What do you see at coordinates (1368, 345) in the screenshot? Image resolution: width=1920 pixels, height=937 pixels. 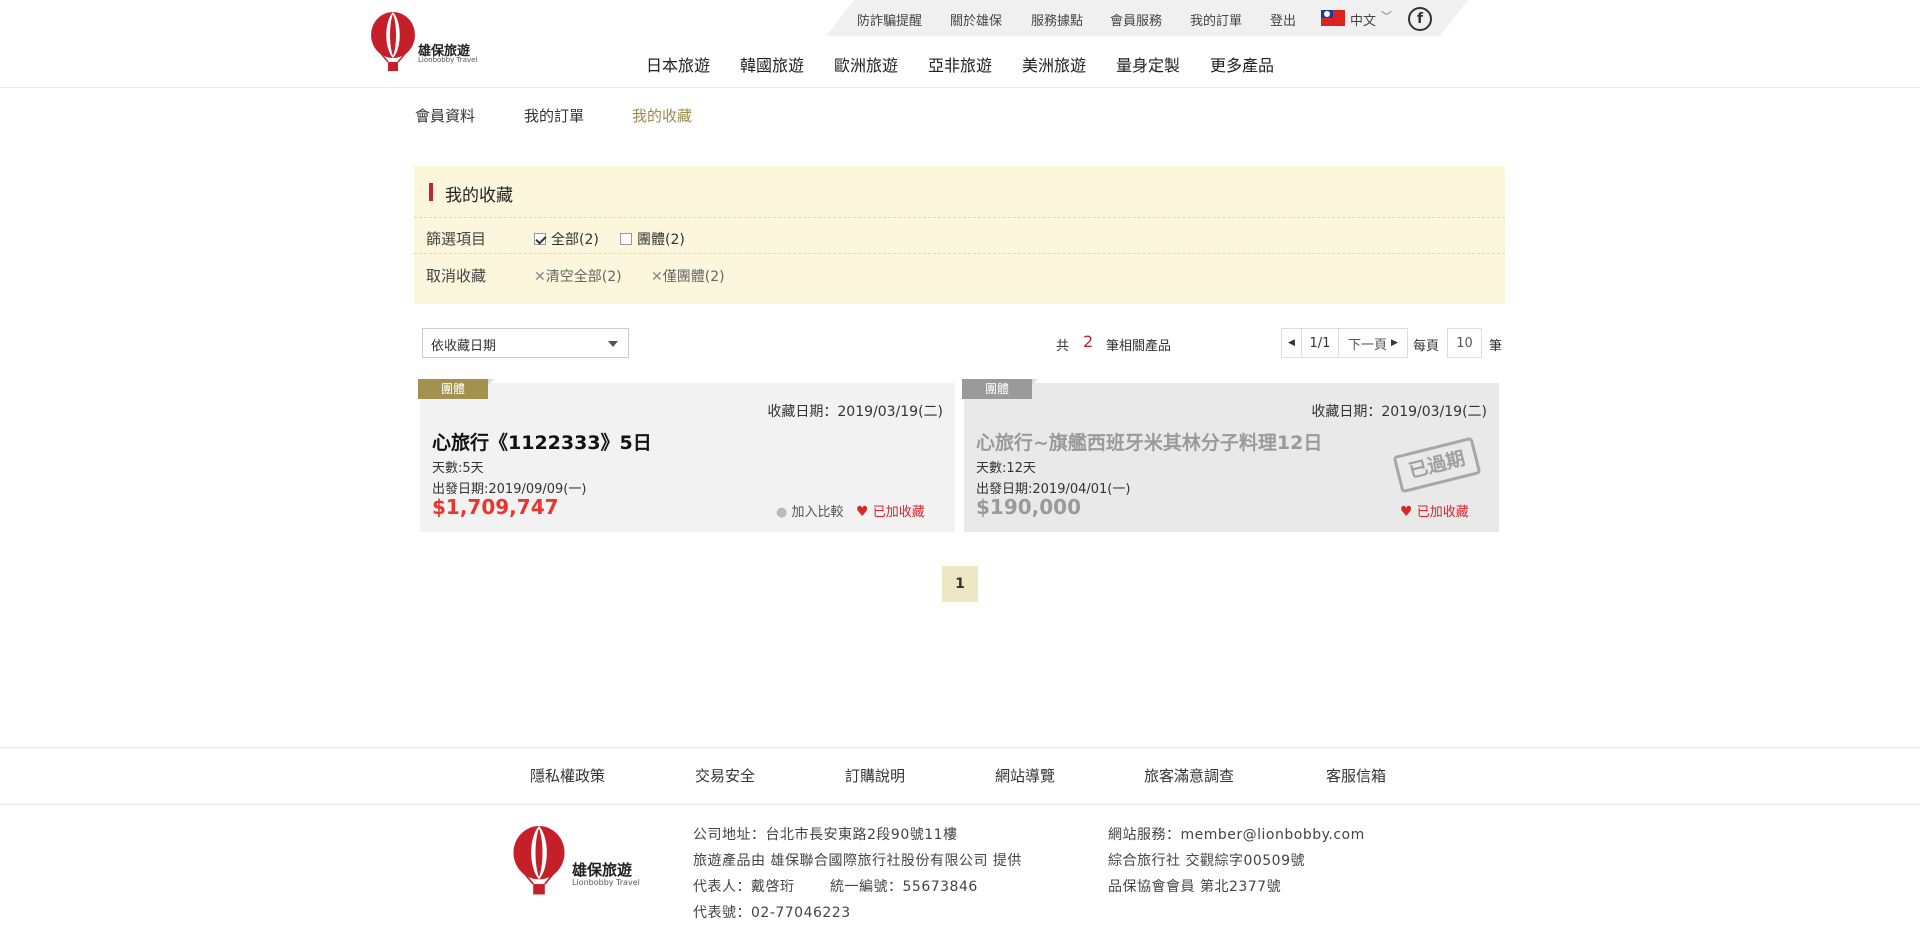 I see `next-page-label: 下一頁` at bounding box center [1368, 345].